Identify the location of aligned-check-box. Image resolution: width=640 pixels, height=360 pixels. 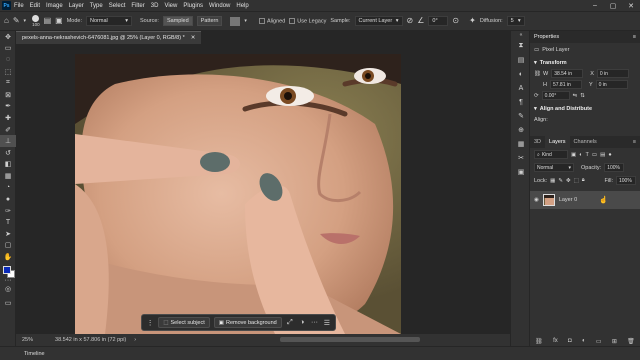
(261, 20).